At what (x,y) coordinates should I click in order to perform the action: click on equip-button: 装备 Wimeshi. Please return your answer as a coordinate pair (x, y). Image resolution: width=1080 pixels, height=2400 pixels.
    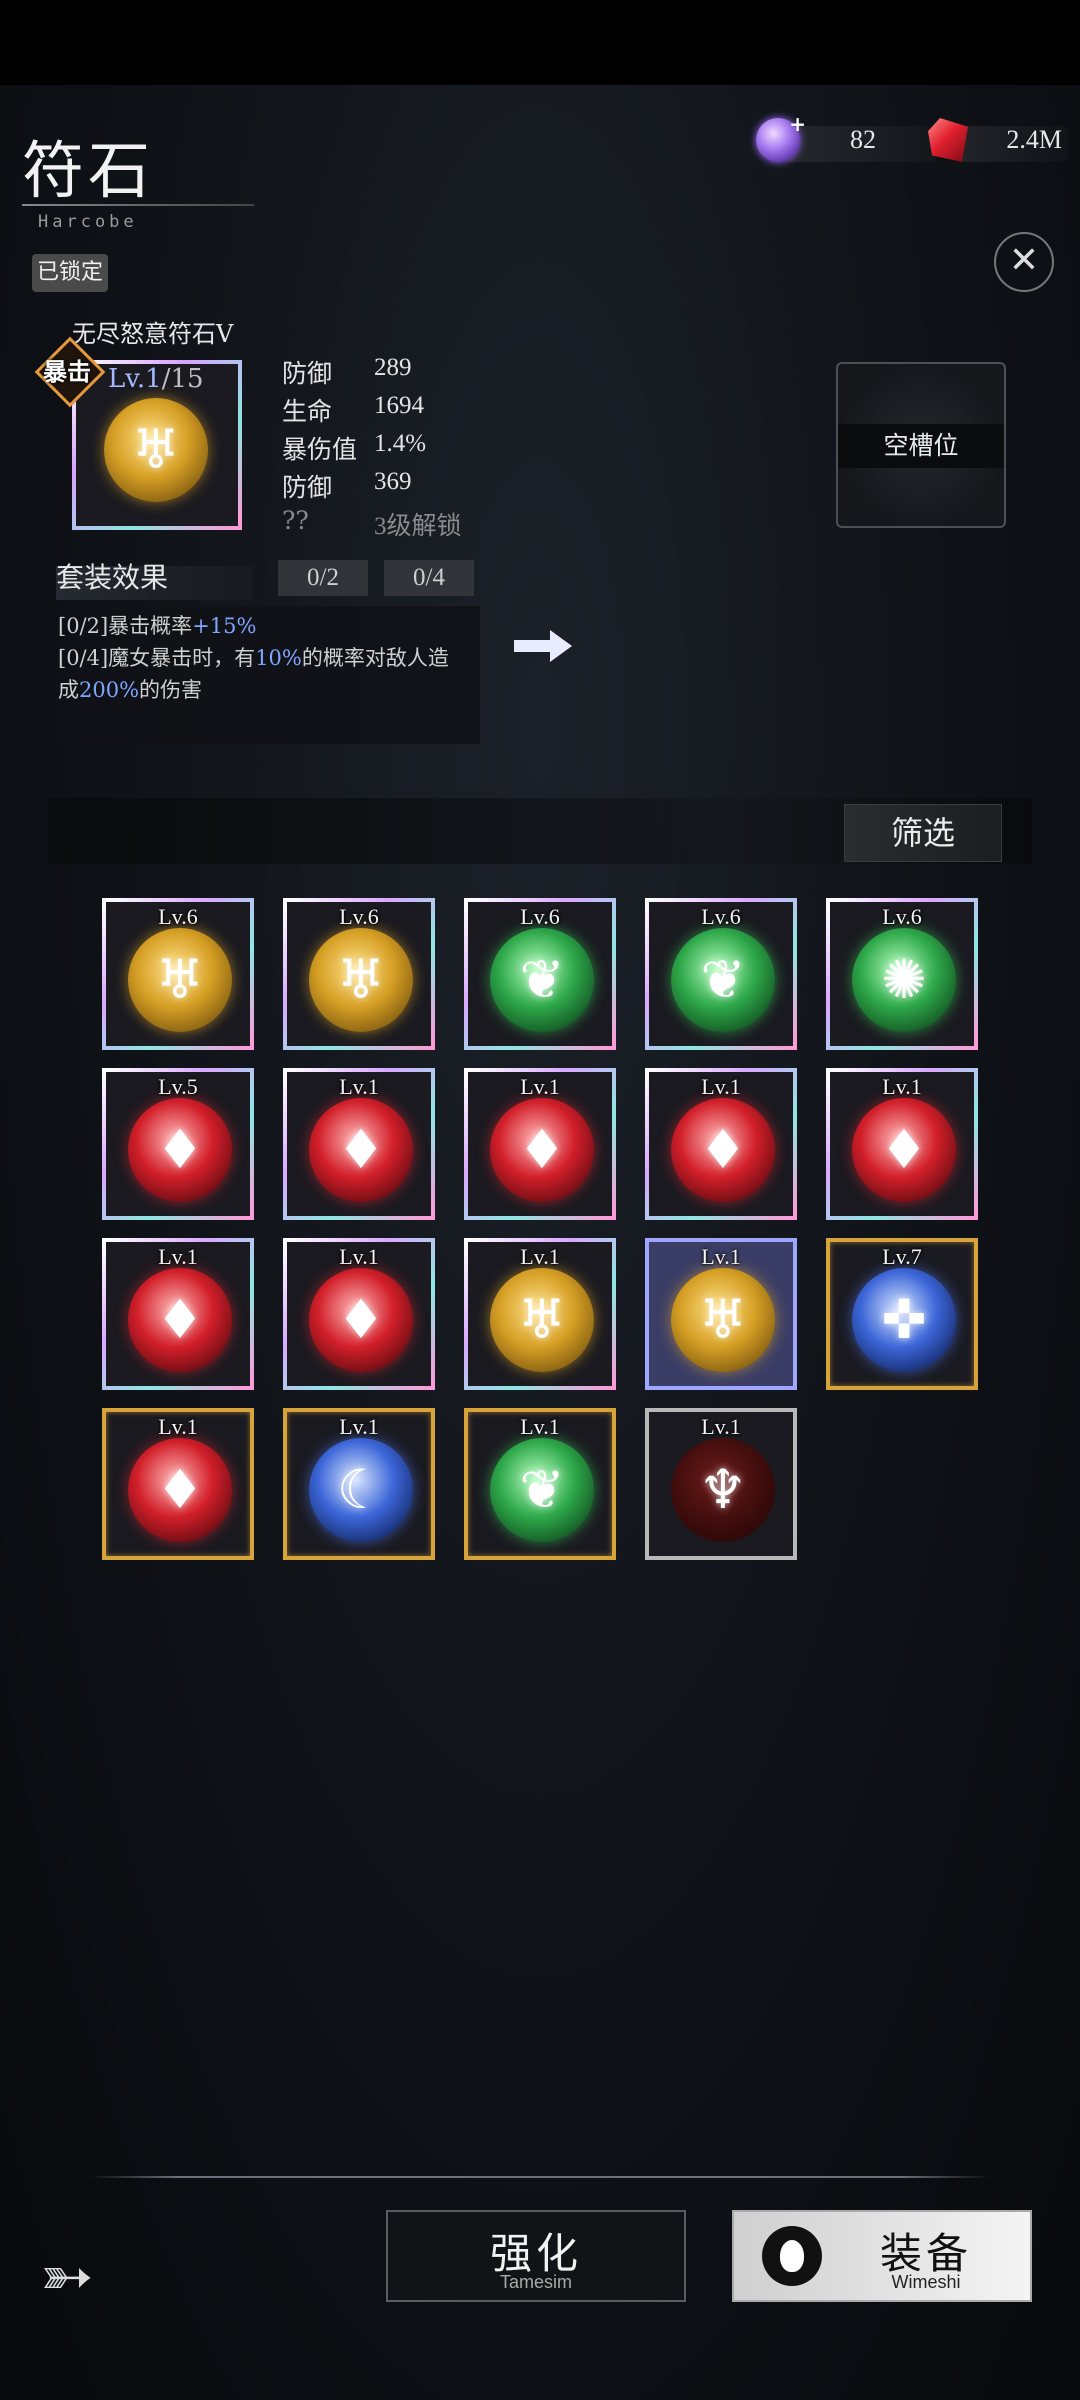
    Looking at the image, I should click on (882, 2256).